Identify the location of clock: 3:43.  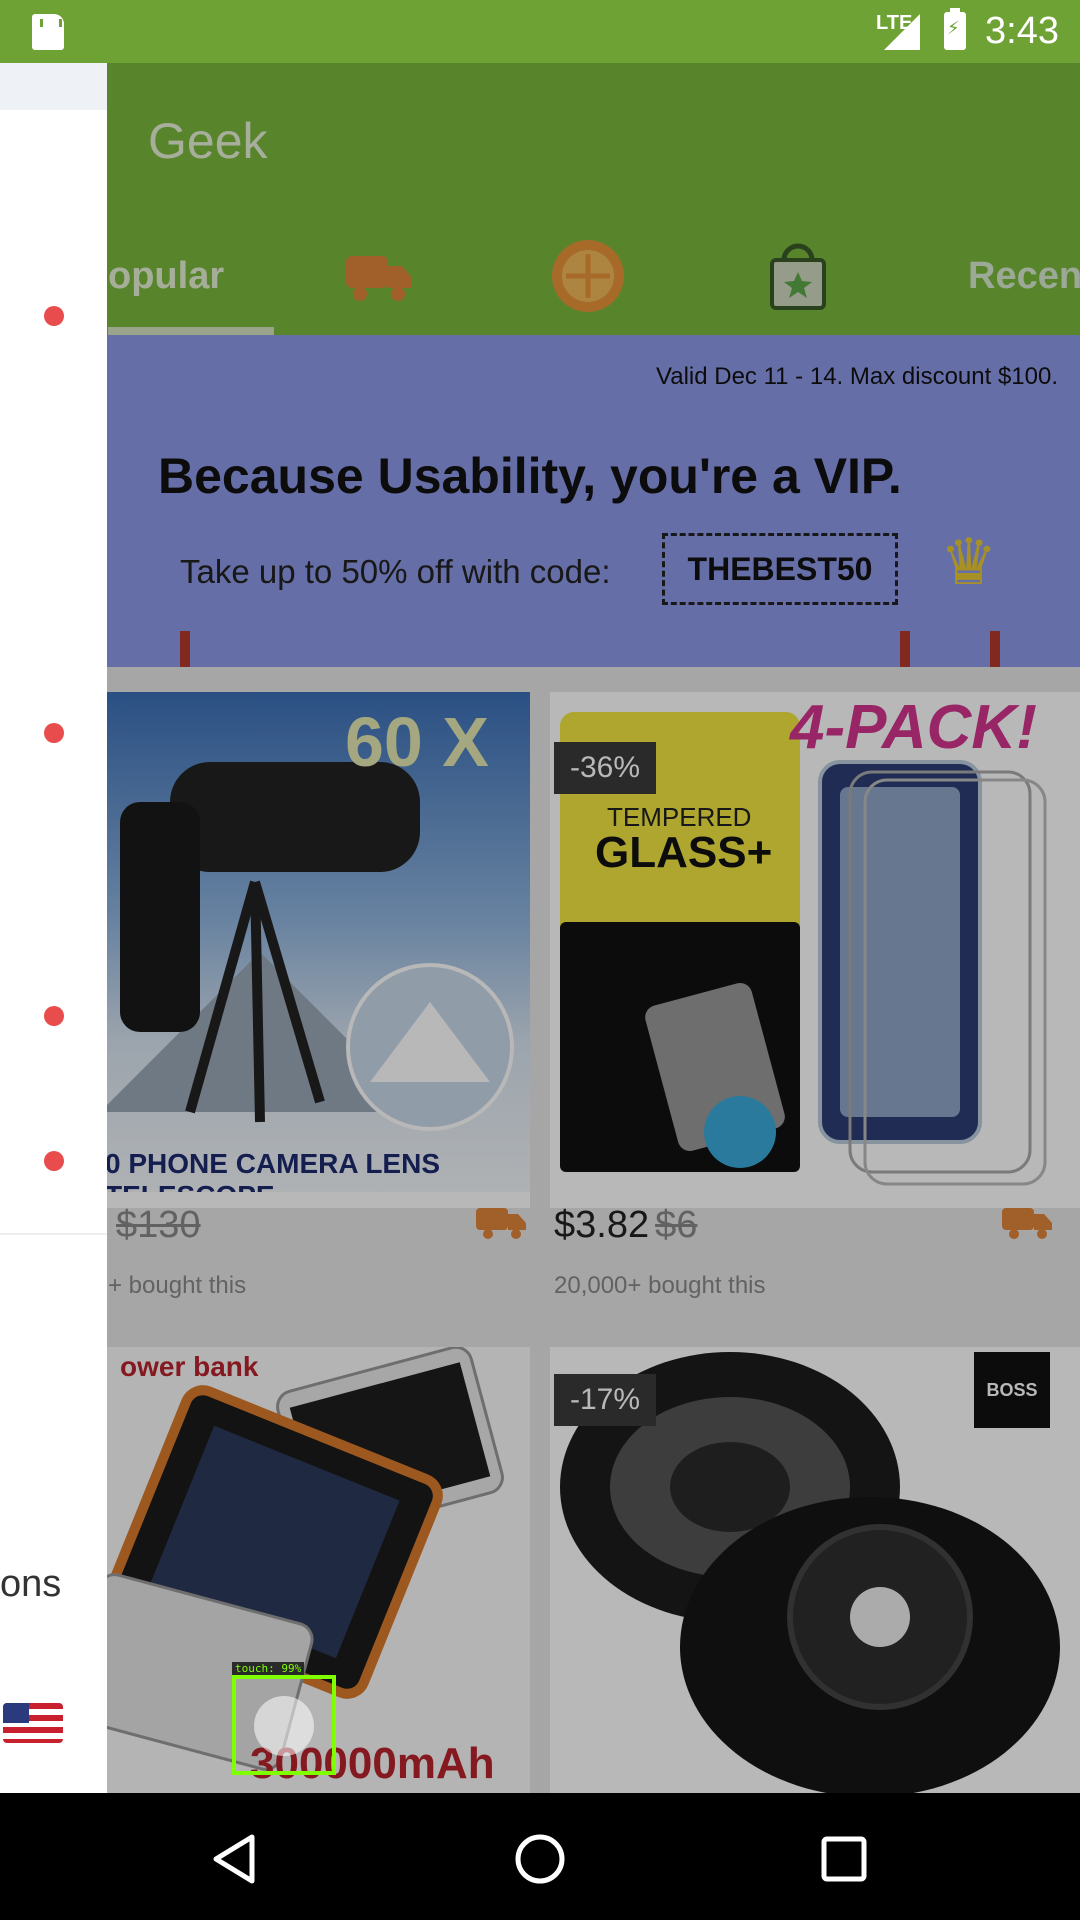
(1022, 31).